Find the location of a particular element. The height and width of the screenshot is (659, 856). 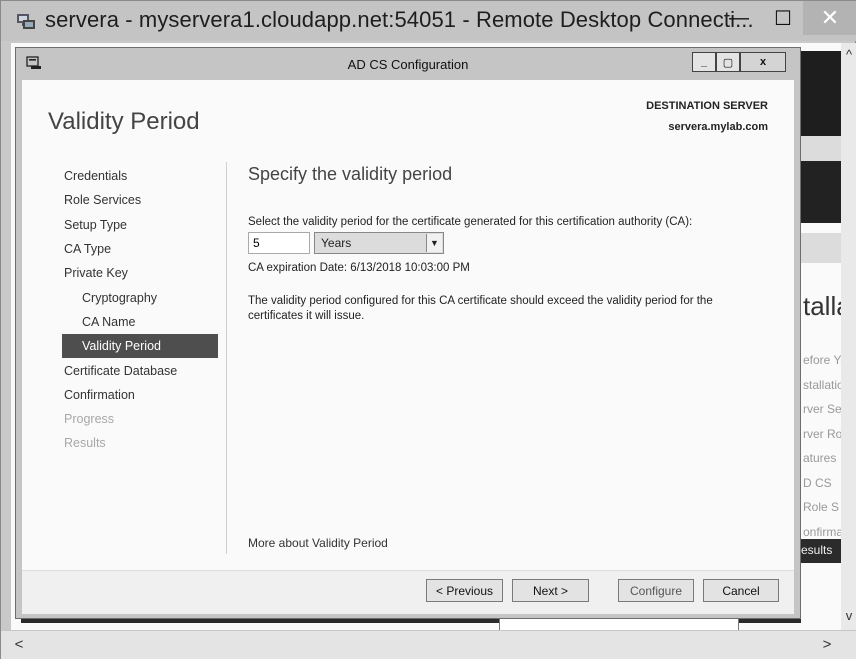

cancel-button: Cancel is located at coordinates (741, 590).